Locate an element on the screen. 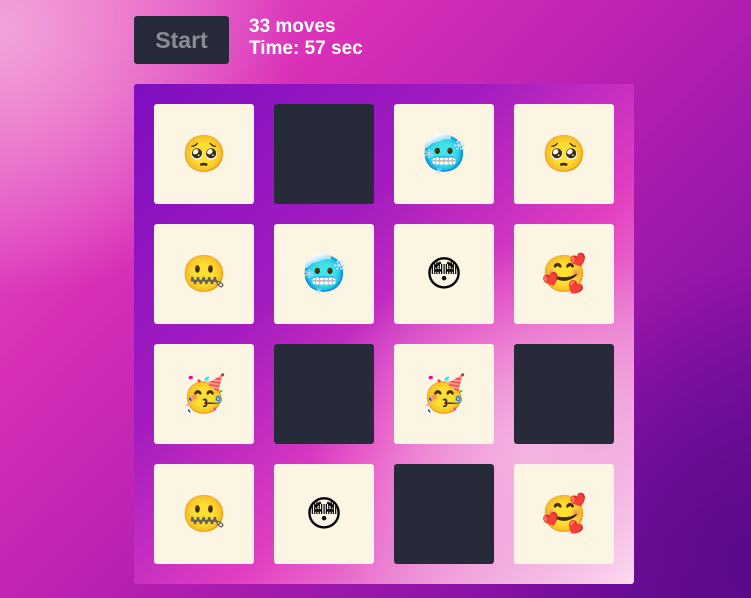  start-button: Start is located at coordinates (181, 40).